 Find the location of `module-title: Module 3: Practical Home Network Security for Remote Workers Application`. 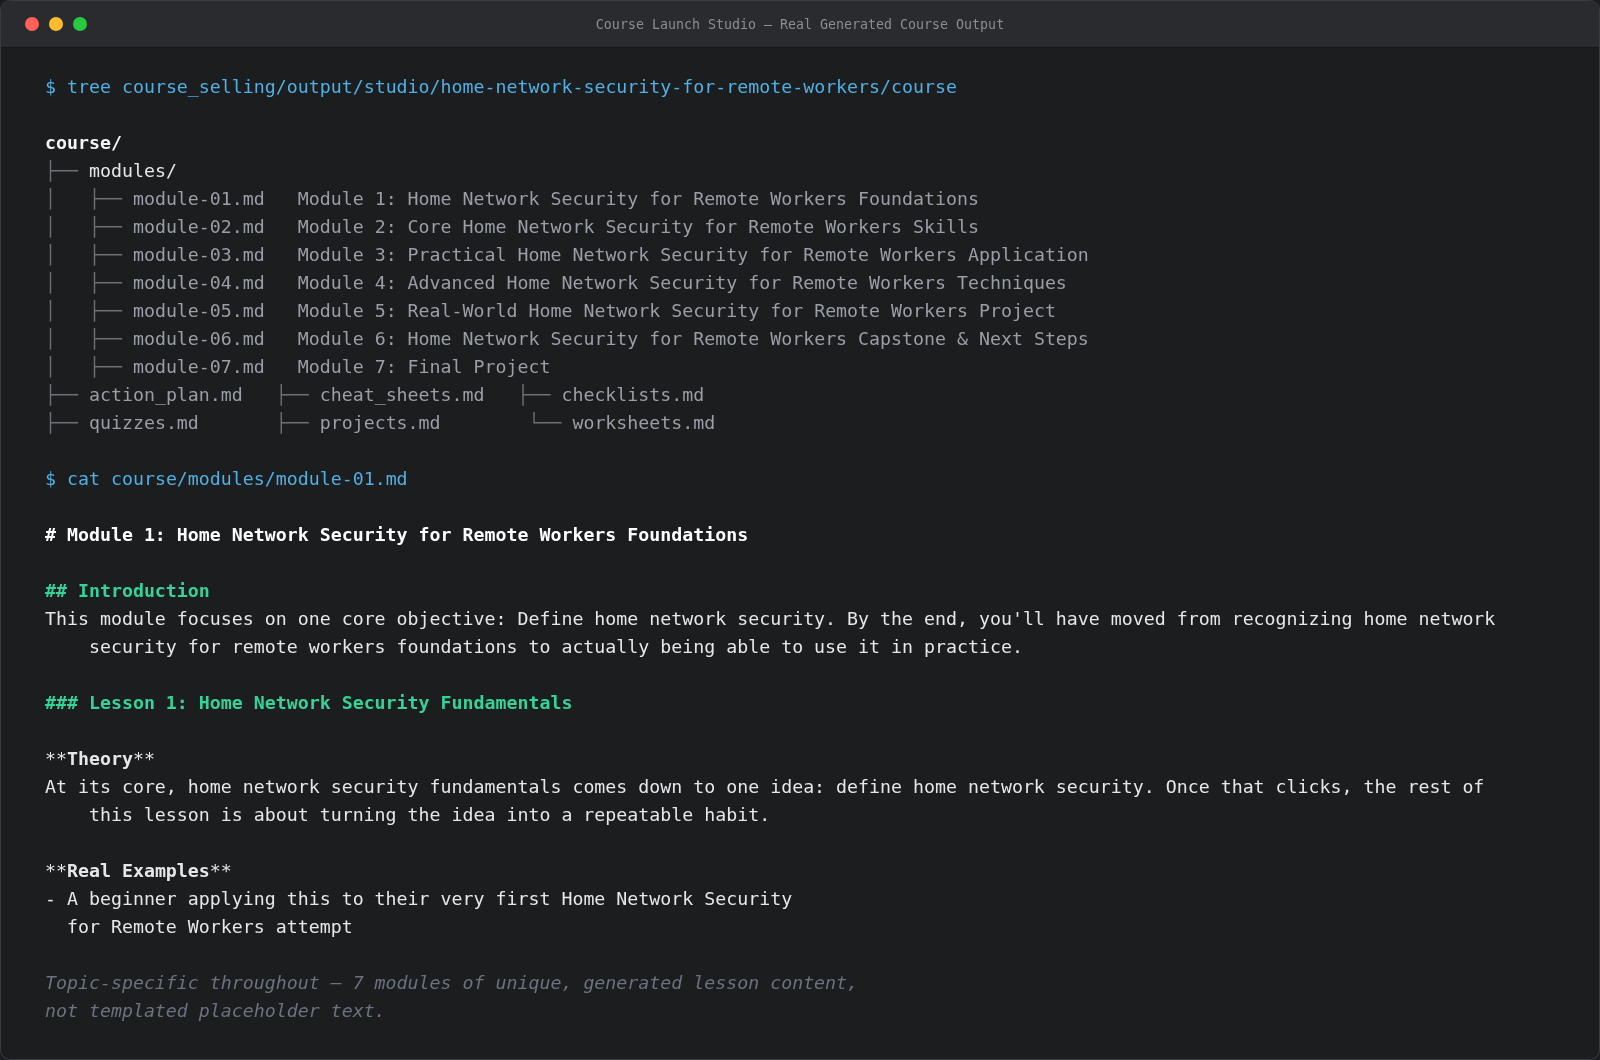

module-title: Module 3: Practical Home Network Security for Remote Workers Application is located at coordinates (693, 254).